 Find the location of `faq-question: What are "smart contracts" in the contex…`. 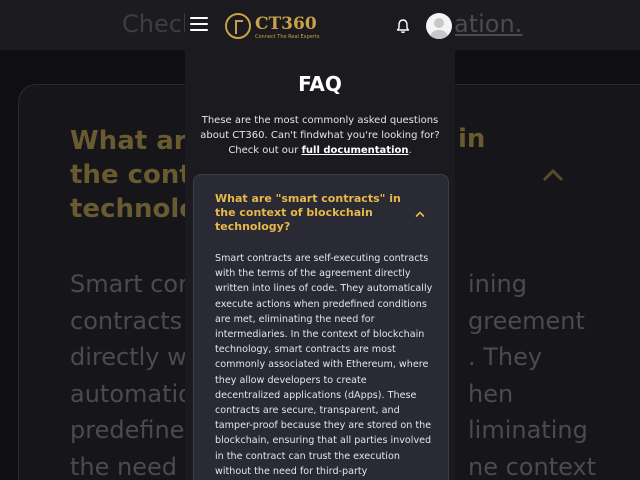

faq-question: What are "smart contracts" in the contex… is located at coordinates (310, 213).